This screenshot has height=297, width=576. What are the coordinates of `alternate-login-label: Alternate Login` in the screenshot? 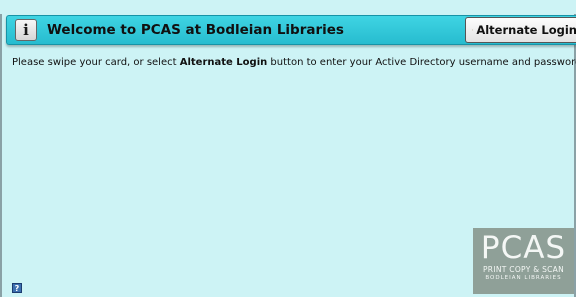 It's located at (526, 30).